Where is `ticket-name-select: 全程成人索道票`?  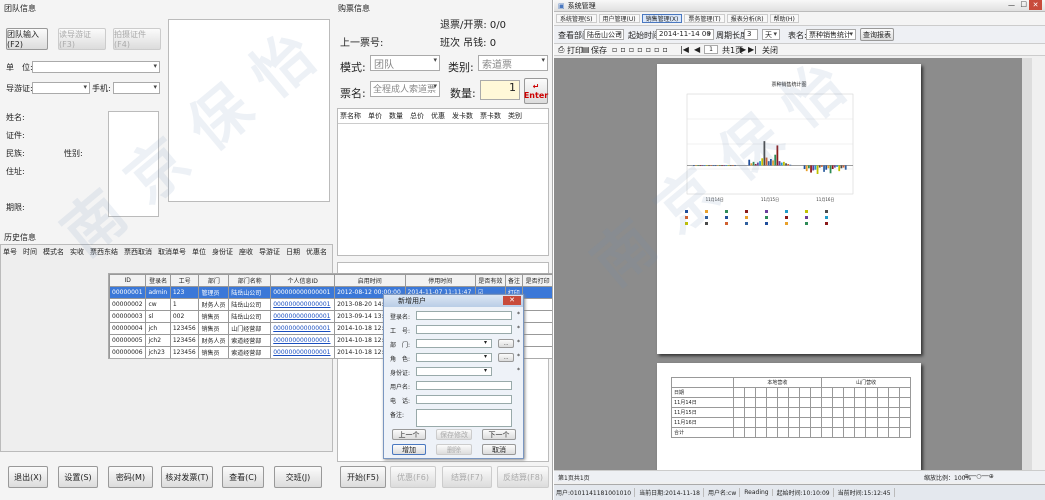 ticket-name-select: 全程成人索道票 is located at coordinates (405, 89).